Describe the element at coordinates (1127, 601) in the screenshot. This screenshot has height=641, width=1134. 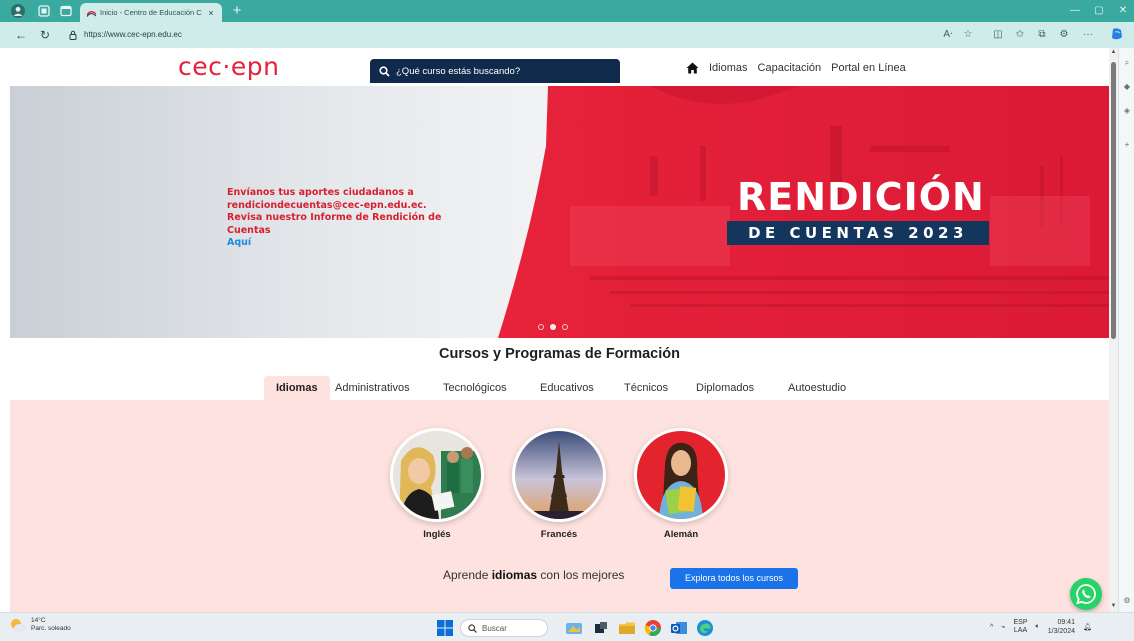
I see `sidebar-settings-icon: ⚙` at that location.